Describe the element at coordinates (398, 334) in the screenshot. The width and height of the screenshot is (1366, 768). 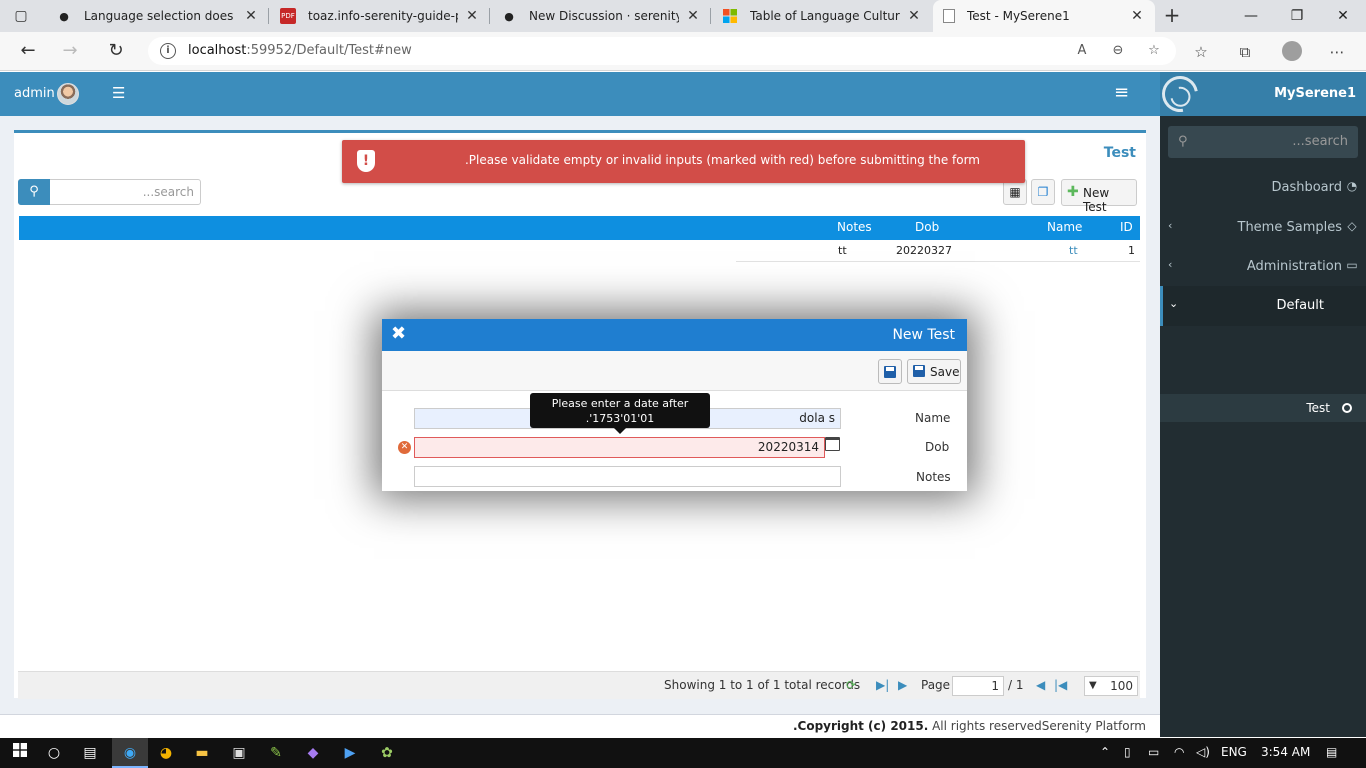
I see `close-icon: ✖` at that location.